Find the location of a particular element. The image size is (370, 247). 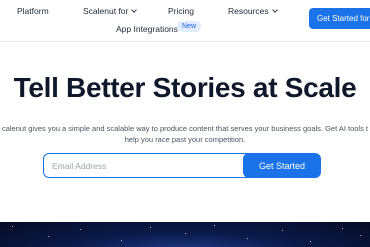

starfield-background is located at coordinates (185, 234).